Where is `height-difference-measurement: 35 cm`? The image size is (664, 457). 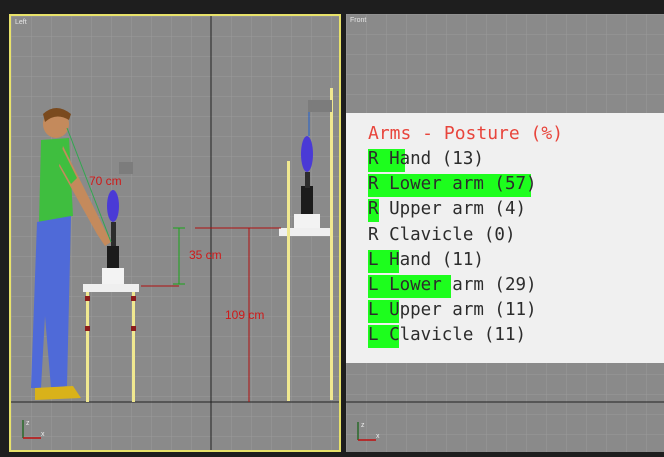
height-difference-measurement: 35 cm is located at coordinates (205, 255).